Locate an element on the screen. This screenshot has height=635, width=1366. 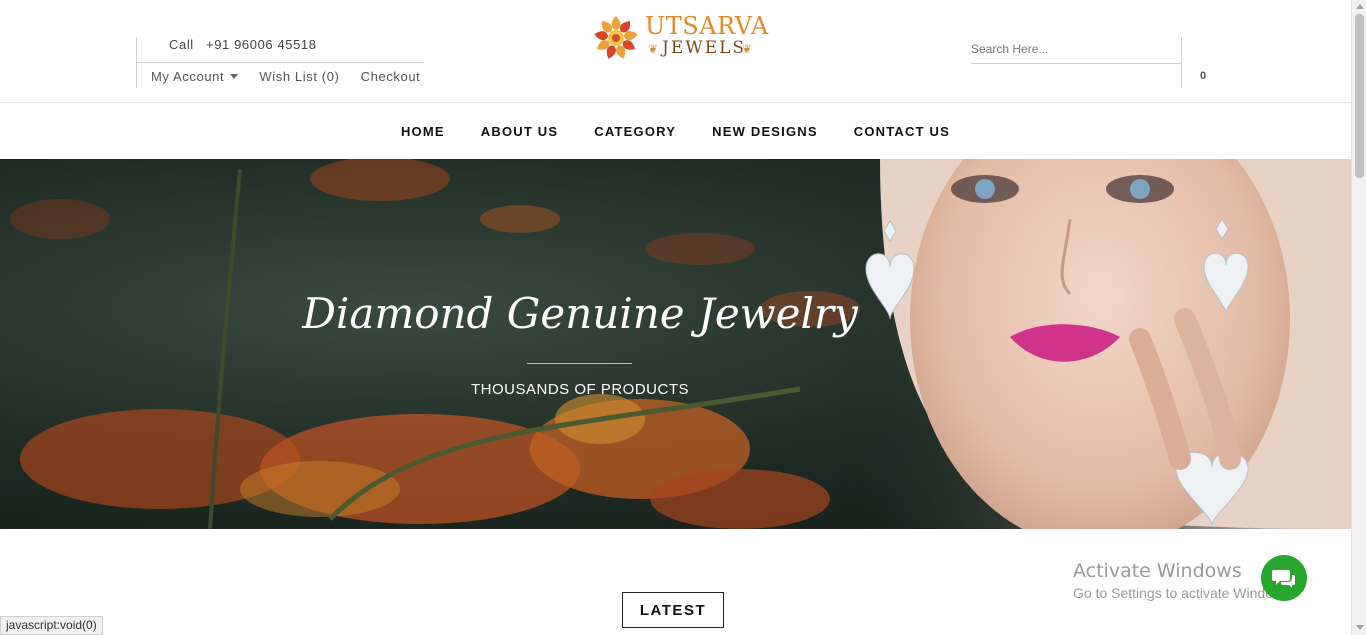
latest-heading: LATEST is located at coordinates (673, 610).